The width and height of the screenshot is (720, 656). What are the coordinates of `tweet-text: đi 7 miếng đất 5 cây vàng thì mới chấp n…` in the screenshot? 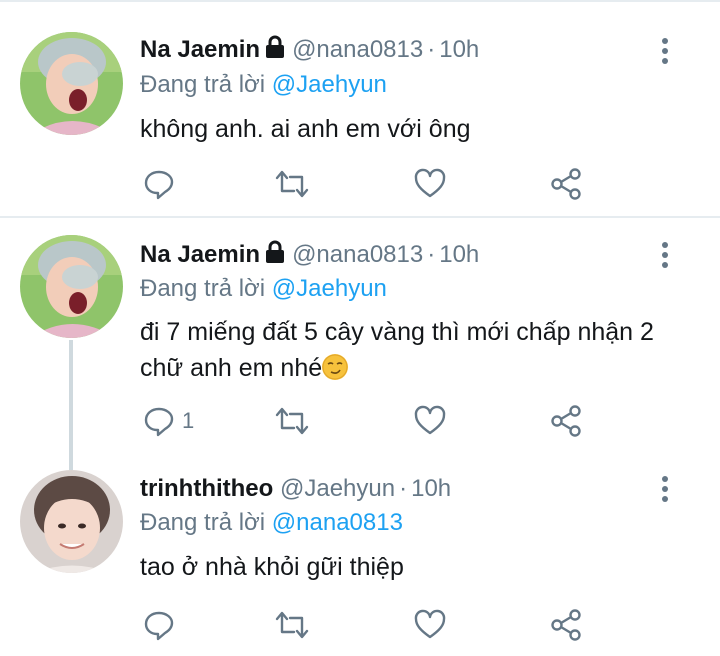 It's located at (400, 350).